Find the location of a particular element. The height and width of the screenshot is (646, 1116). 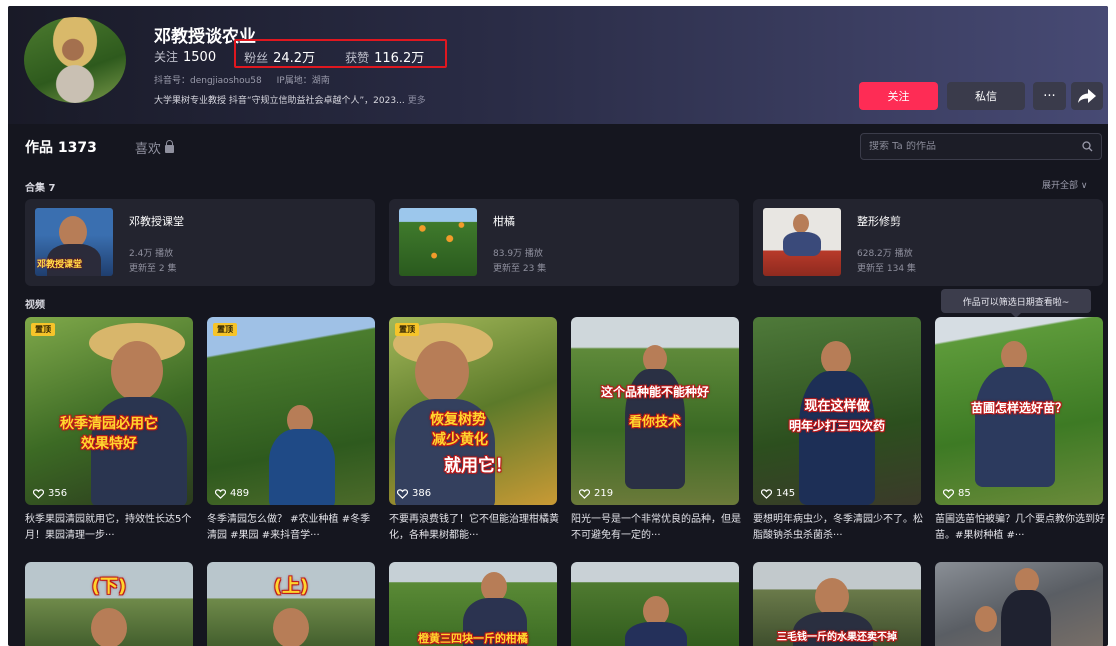

video-title: 苗圃选苗怕被骗？几个要点教你选到好苗。#果树种植 #··· is located at coordinates (1020, 528).